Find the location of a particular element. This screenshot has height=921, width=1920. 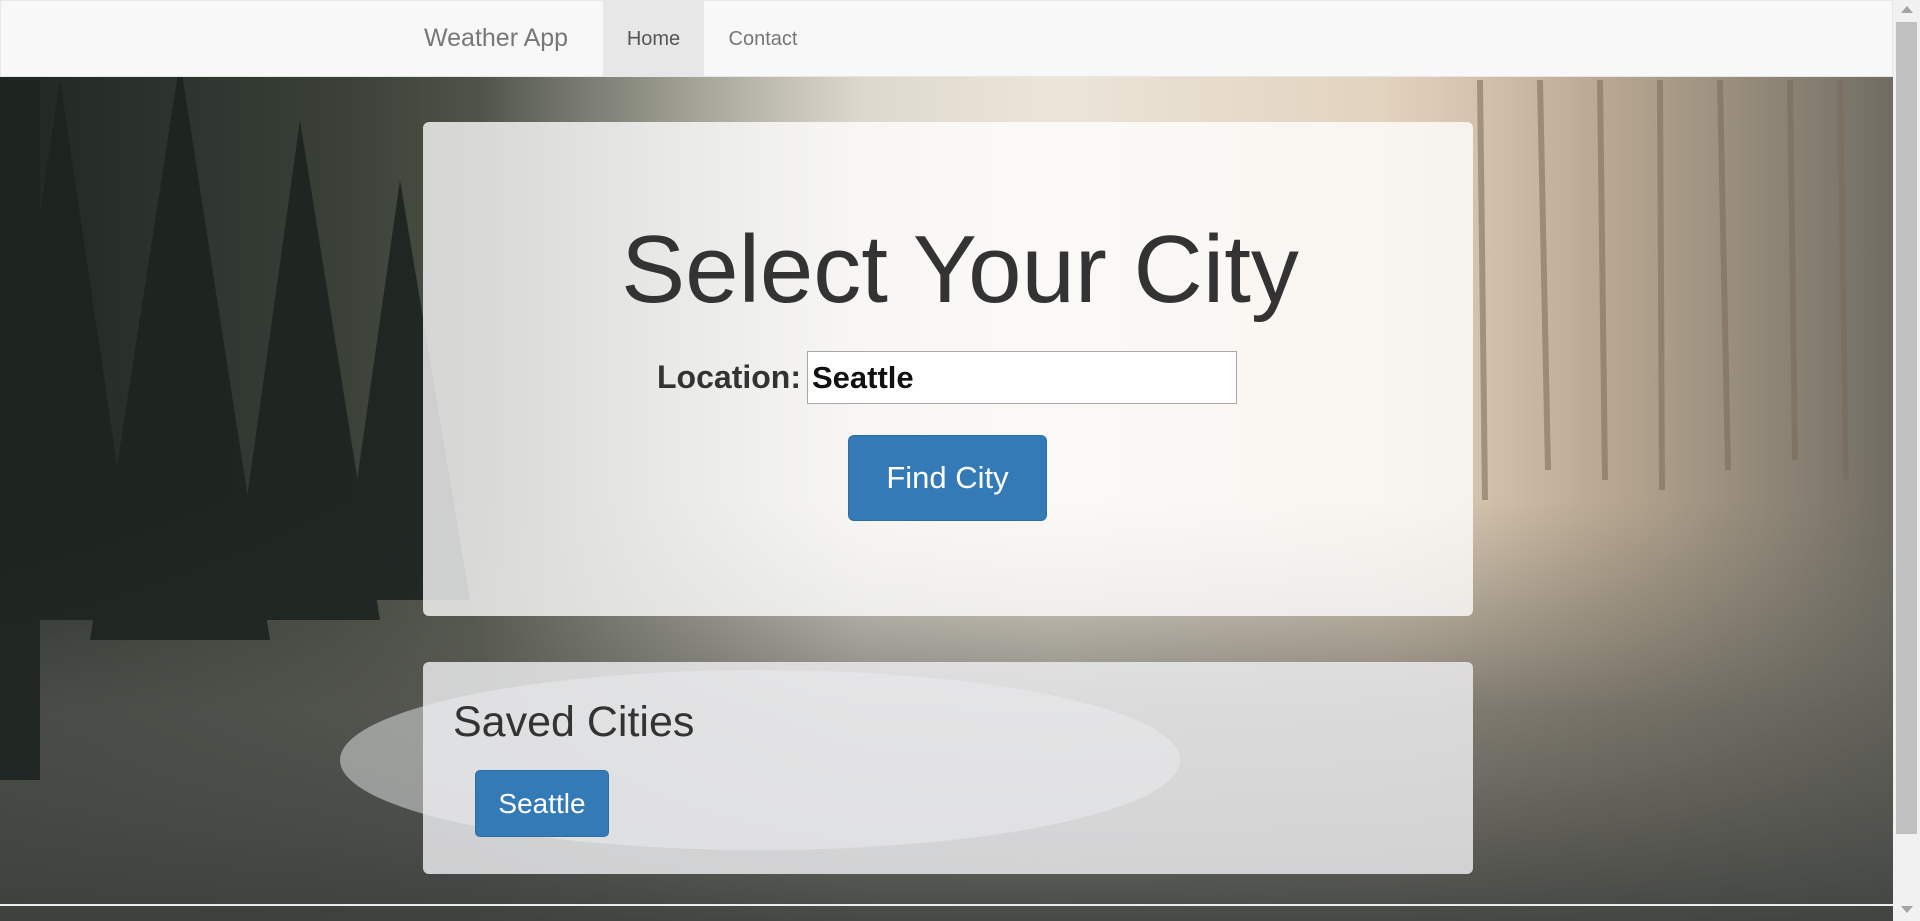

vertical-scrollbar is located at coordinates (1906, 460).